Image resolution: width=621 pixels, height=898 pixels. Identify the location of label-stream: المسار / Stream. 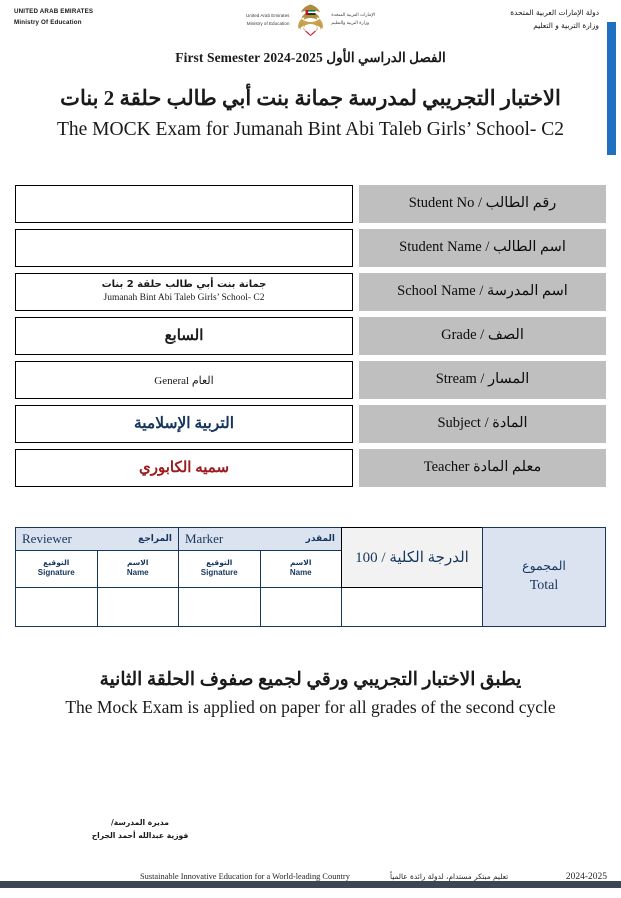
(482, 379).